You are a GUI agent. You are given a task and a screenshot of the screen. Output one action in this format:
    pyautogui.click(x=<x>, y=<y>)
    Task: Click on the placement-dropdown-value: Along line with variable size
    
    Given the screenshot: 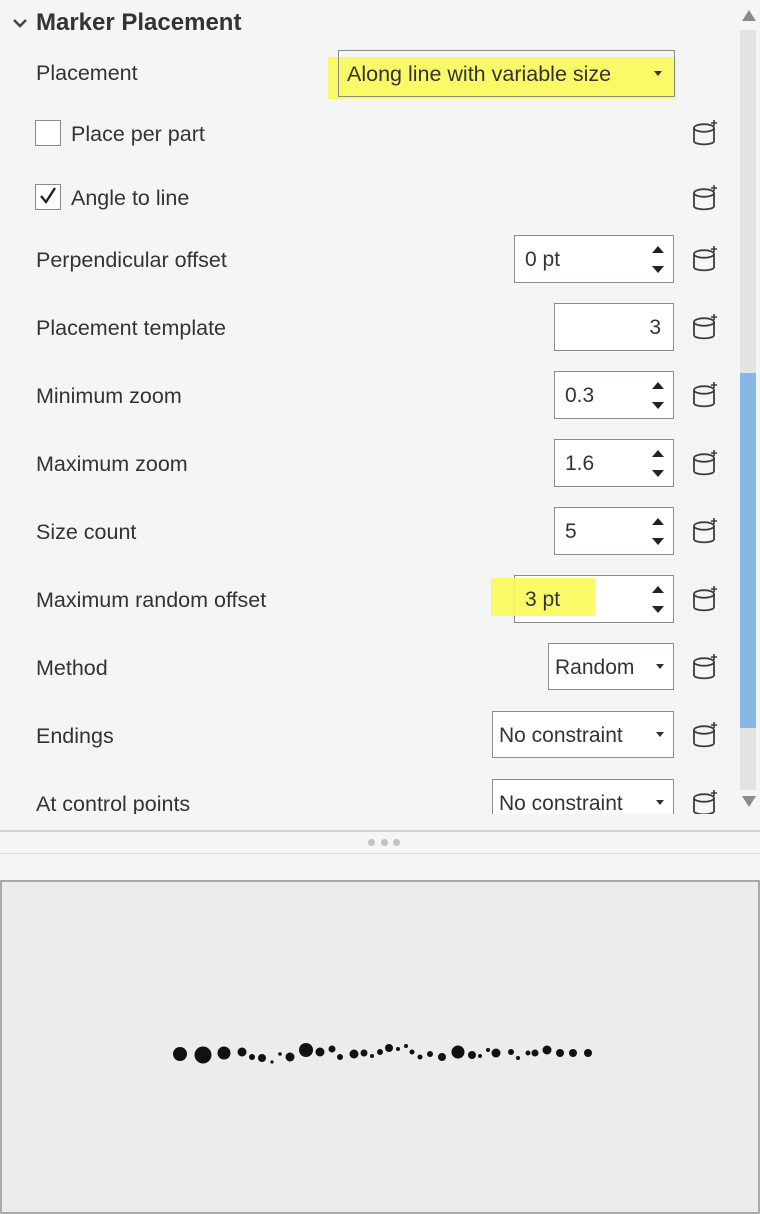 What is the action you would take?
    pyautogui.click(x=479, y=74)
    